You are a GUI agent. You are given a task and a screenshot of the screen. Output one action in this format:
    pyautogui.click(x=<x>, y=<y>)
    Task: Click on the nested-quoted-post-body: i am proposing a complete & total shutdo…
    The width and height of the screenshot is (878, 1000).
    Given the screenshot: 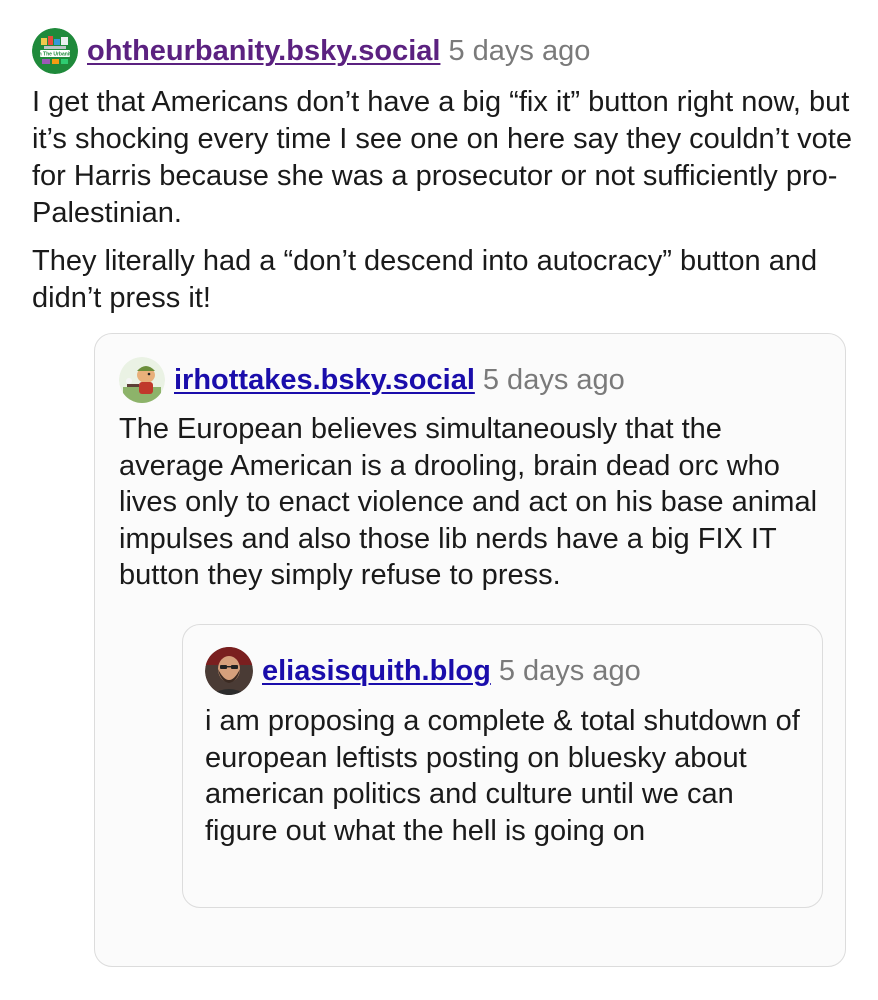 What is the action you would take?
    pyautogui.click(x=505, y=776)
    